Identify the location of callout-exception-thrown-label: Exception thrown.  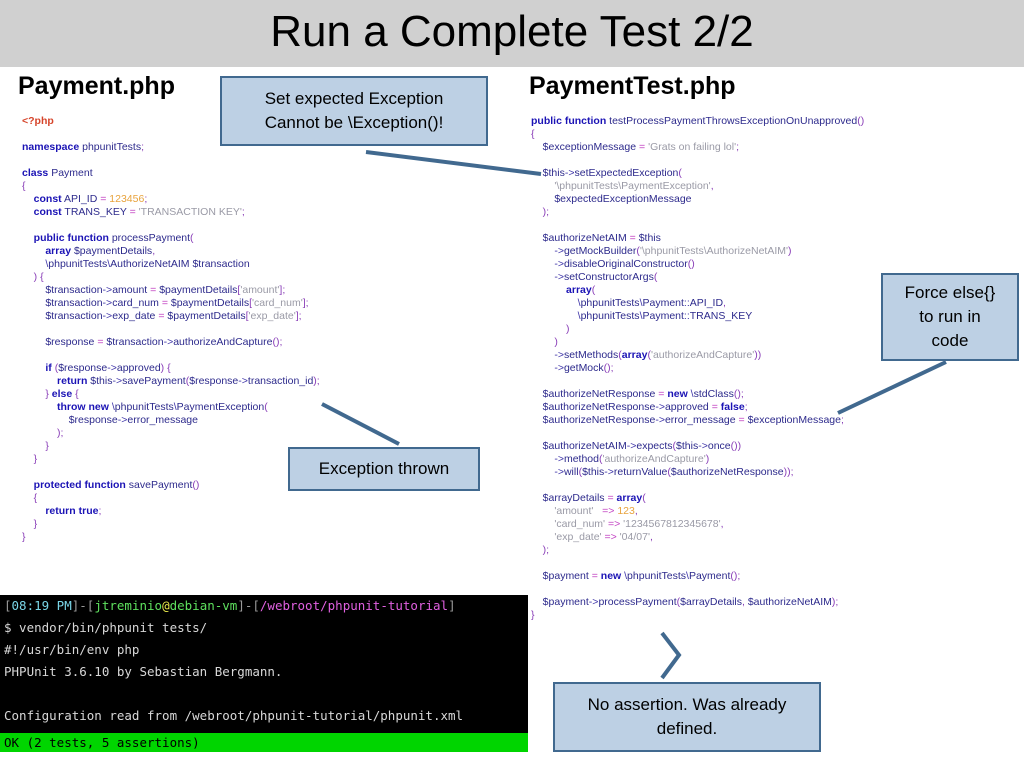
(384, 468).